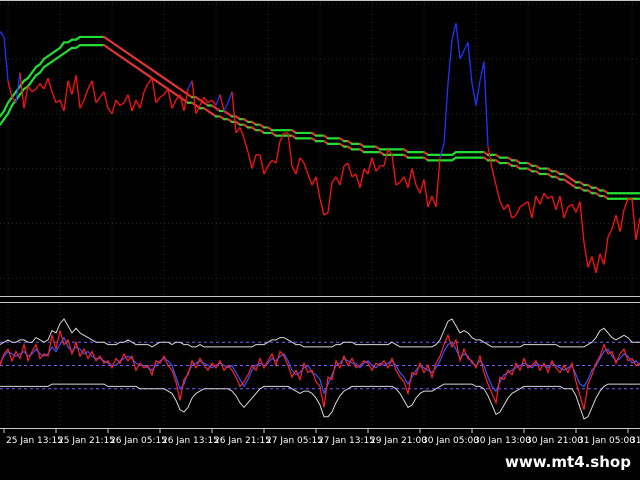 The width and height of the screenshot is (640, 480). What do you see at coordinates (635, 441) in the screenshot?
I see `time-axis-tick-label: 31 Jan 13:00` at bounding box center [635, 441].